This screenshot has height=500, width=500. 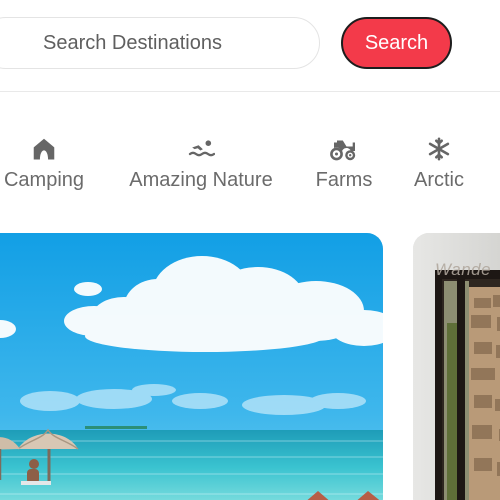 What do you see at coordinates (344, 180) in the screenshot?
I see `category-label: Farms` at bounding box center [344, 180].